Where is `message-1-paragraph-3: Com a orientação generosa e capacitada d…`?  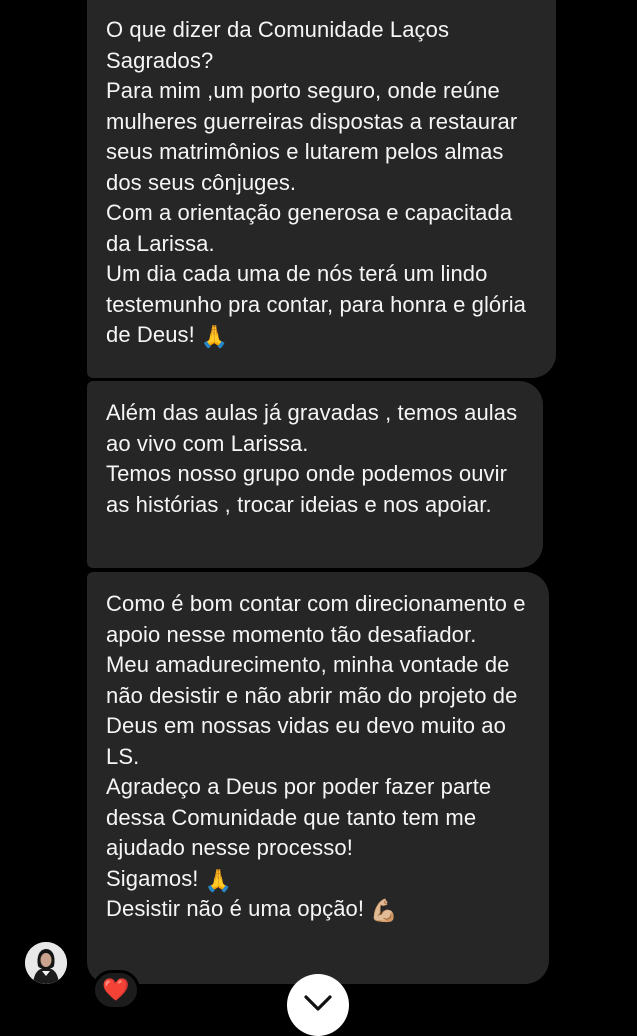 message-1-paragraph-3: Com a orientação generosa e capacitada d… is located at coordinates (309, 228).